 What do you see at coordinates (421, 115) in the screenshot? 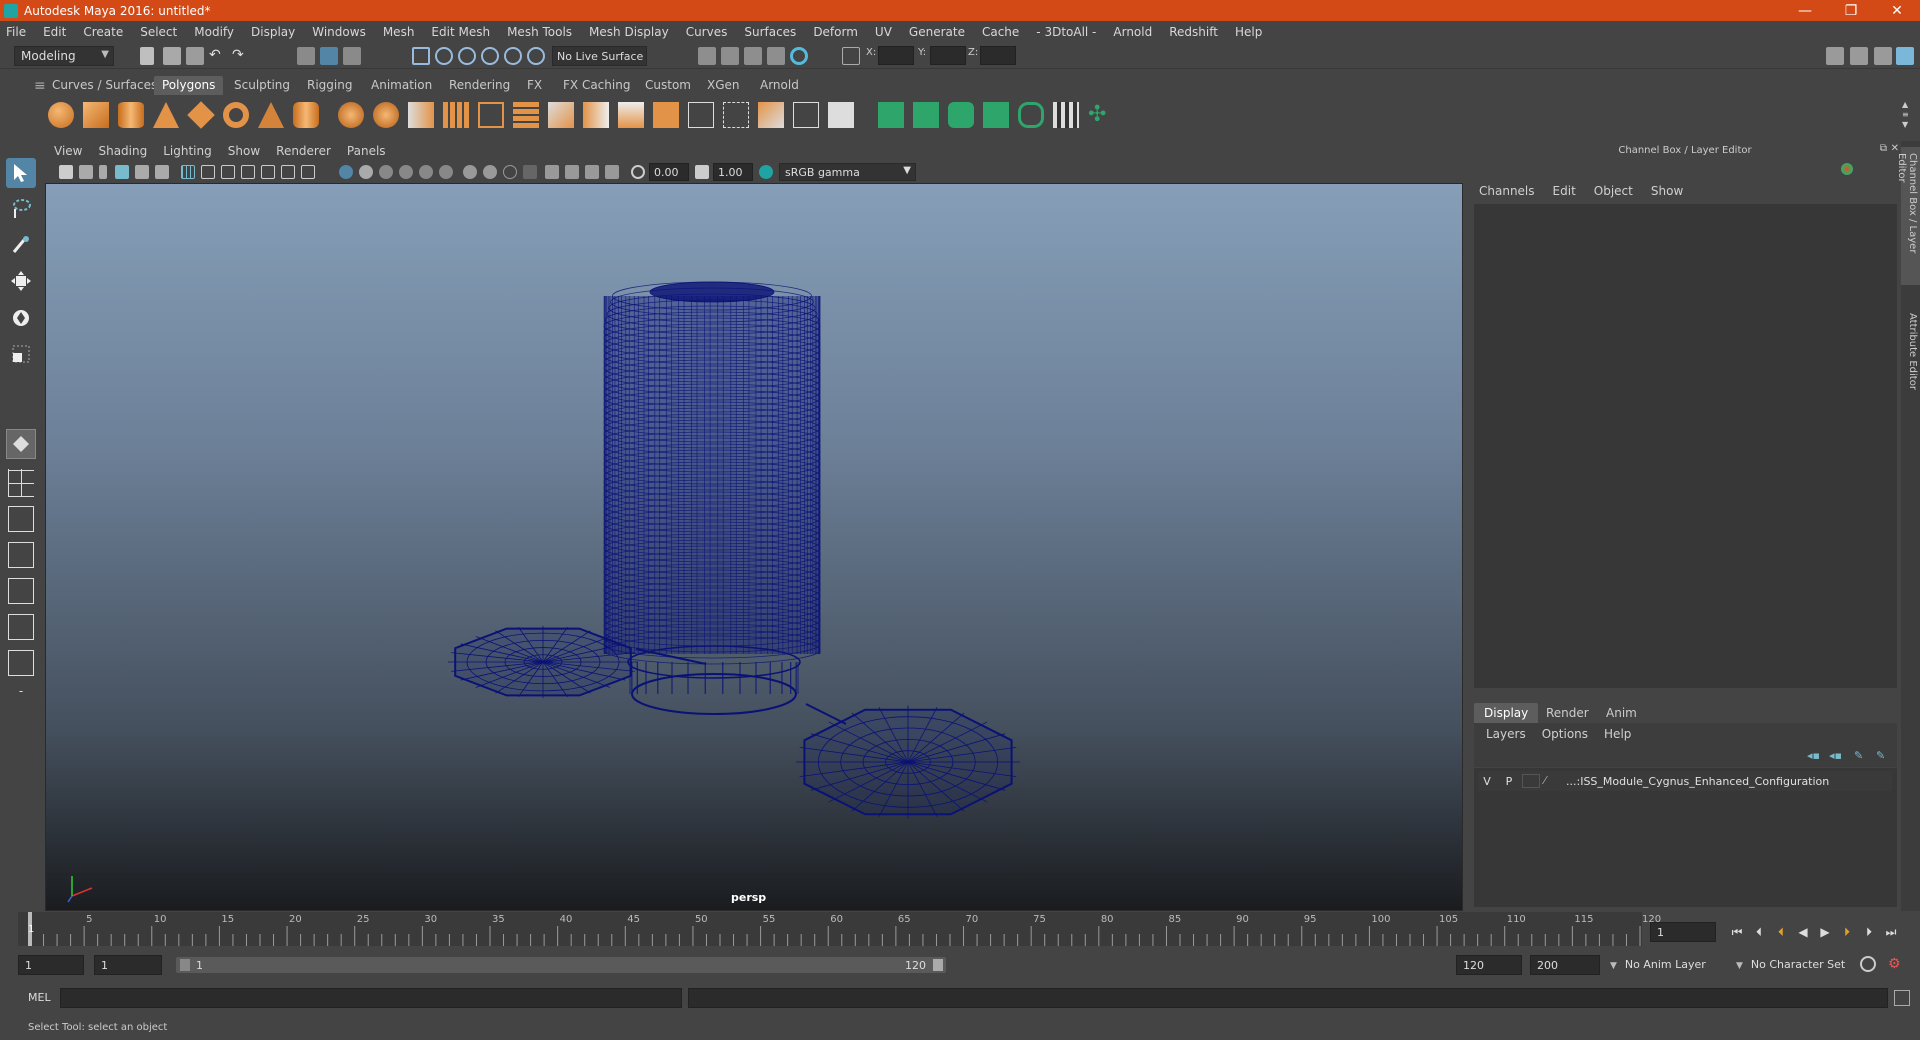
I see `smooth-icon` at bounding box center [421, 115].